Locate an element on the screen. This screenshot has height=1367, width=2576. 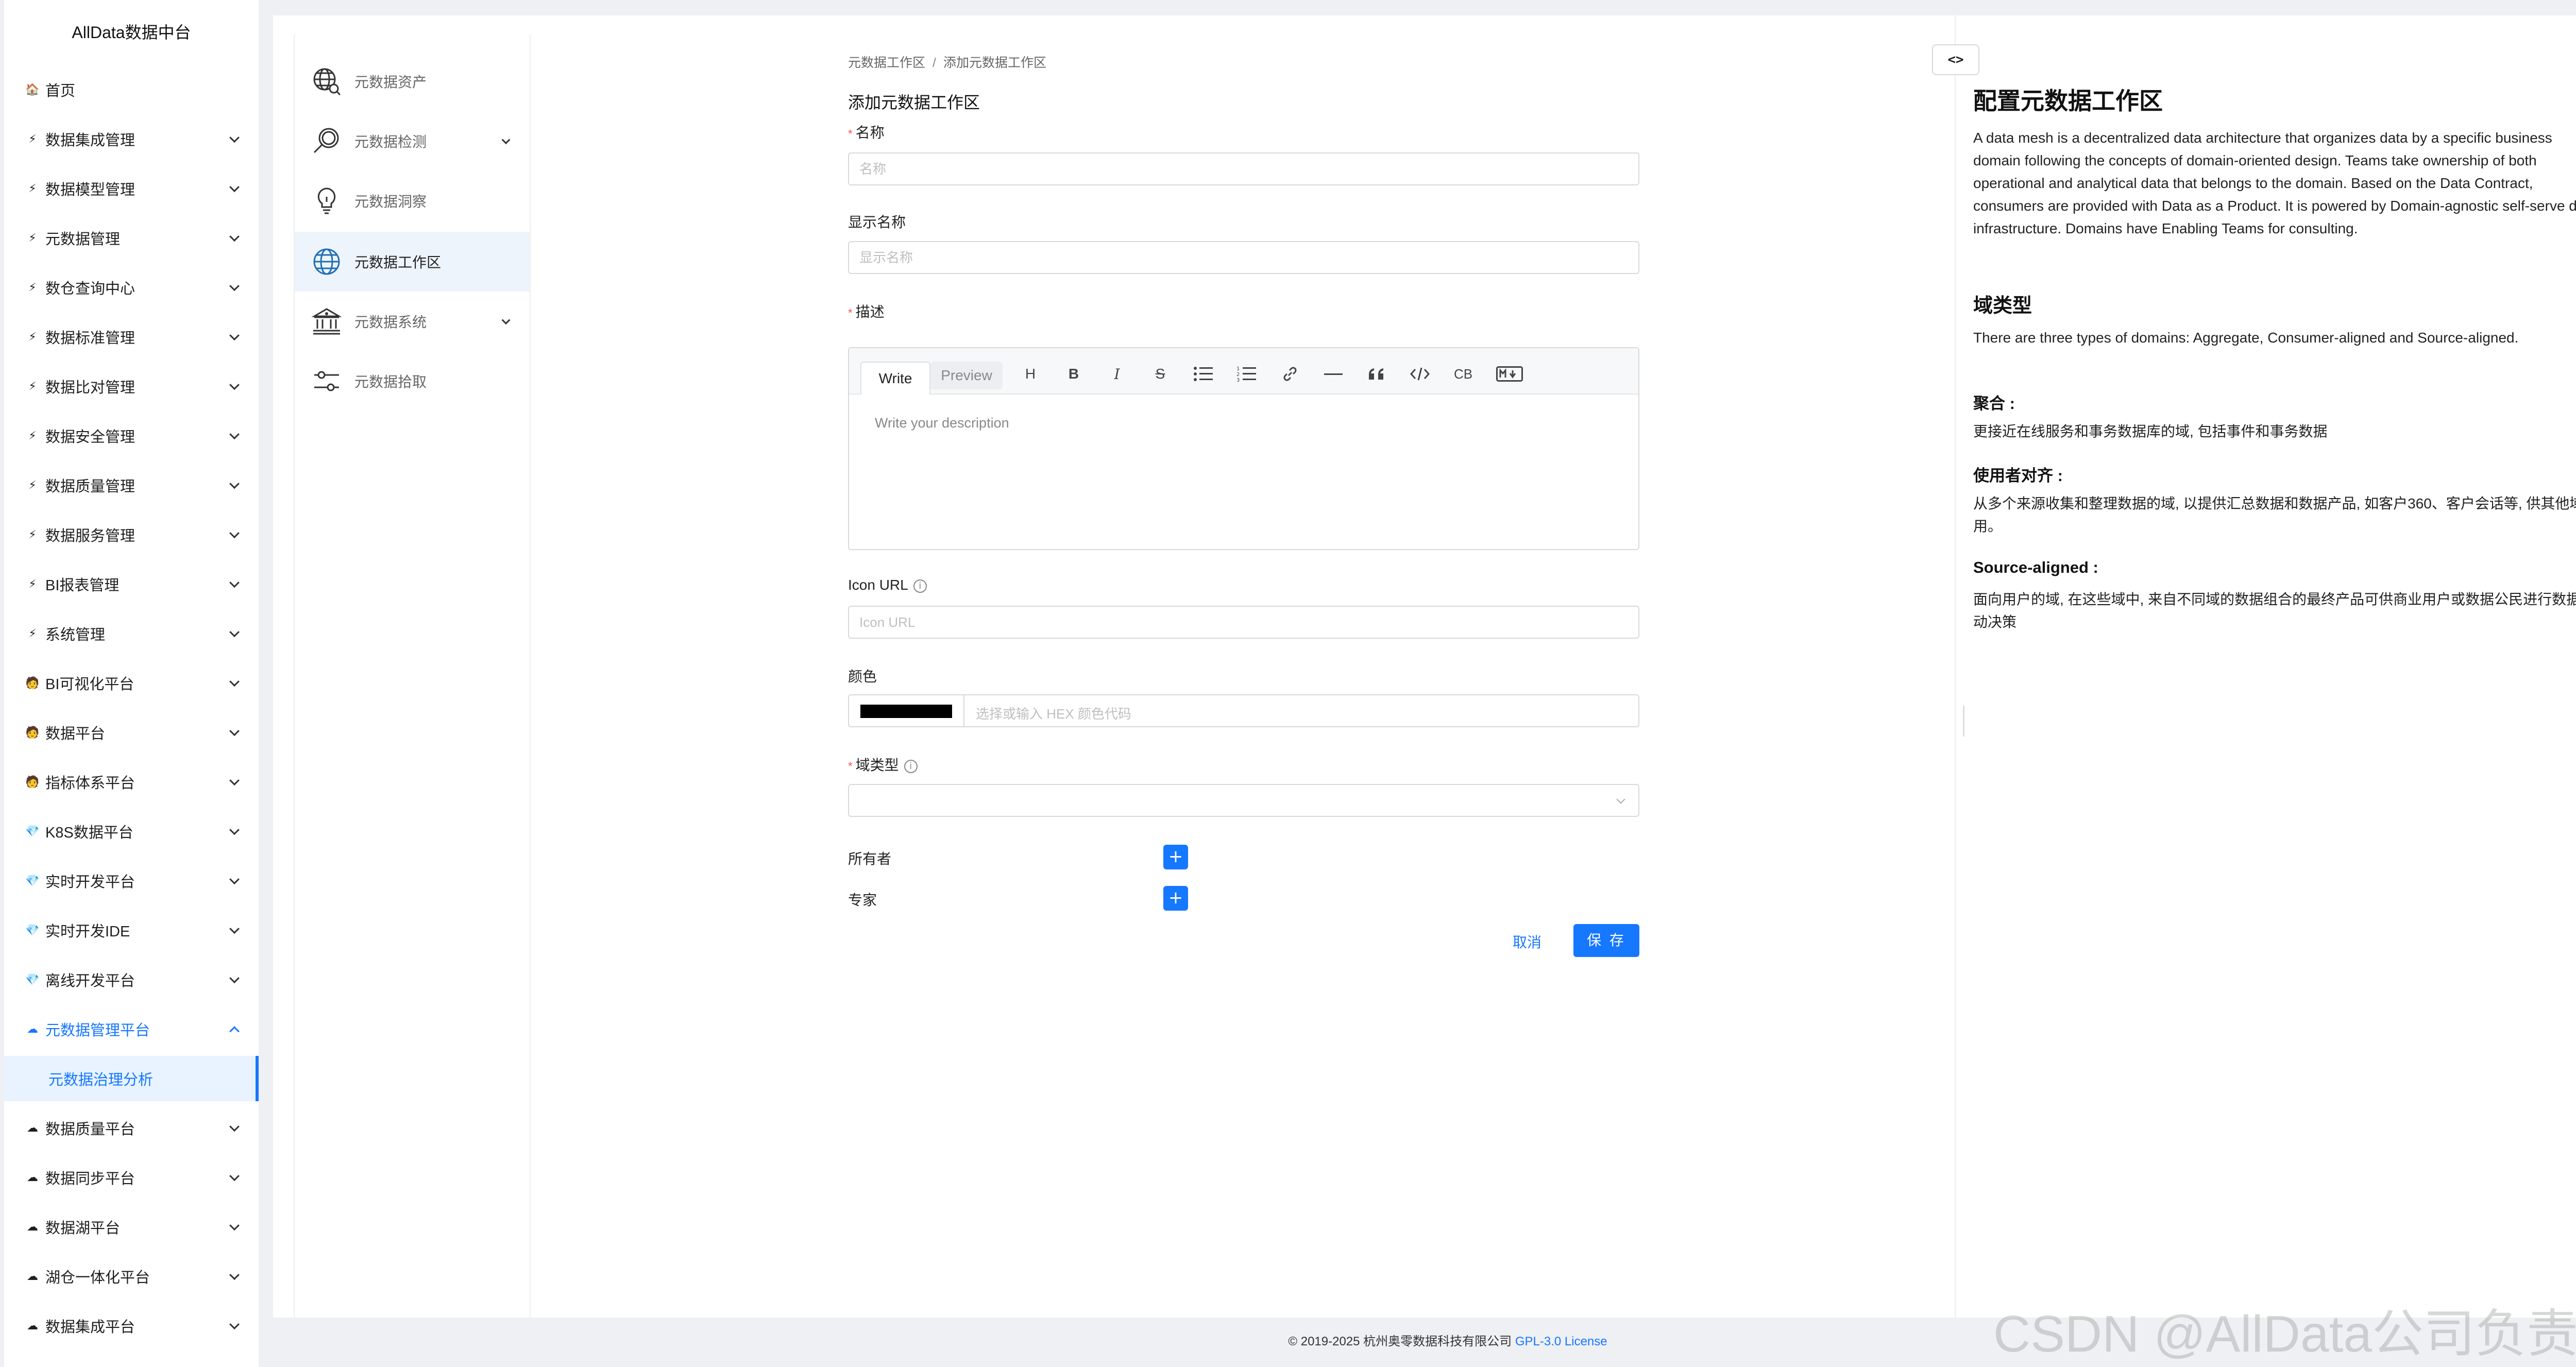
sidebar-item: ⚡ 数据标准管理 is located at coordinates (131, 337).